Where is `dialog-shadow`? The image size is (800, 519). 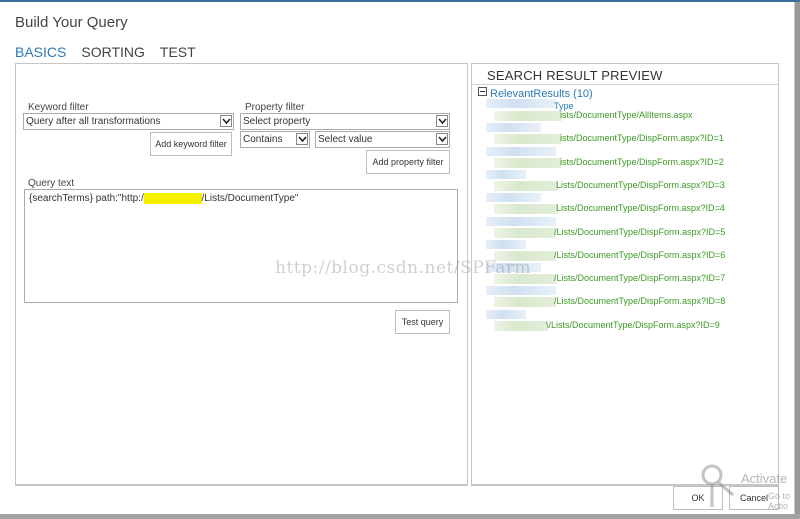
dialog-shadow is located at coordinates (400, 516).